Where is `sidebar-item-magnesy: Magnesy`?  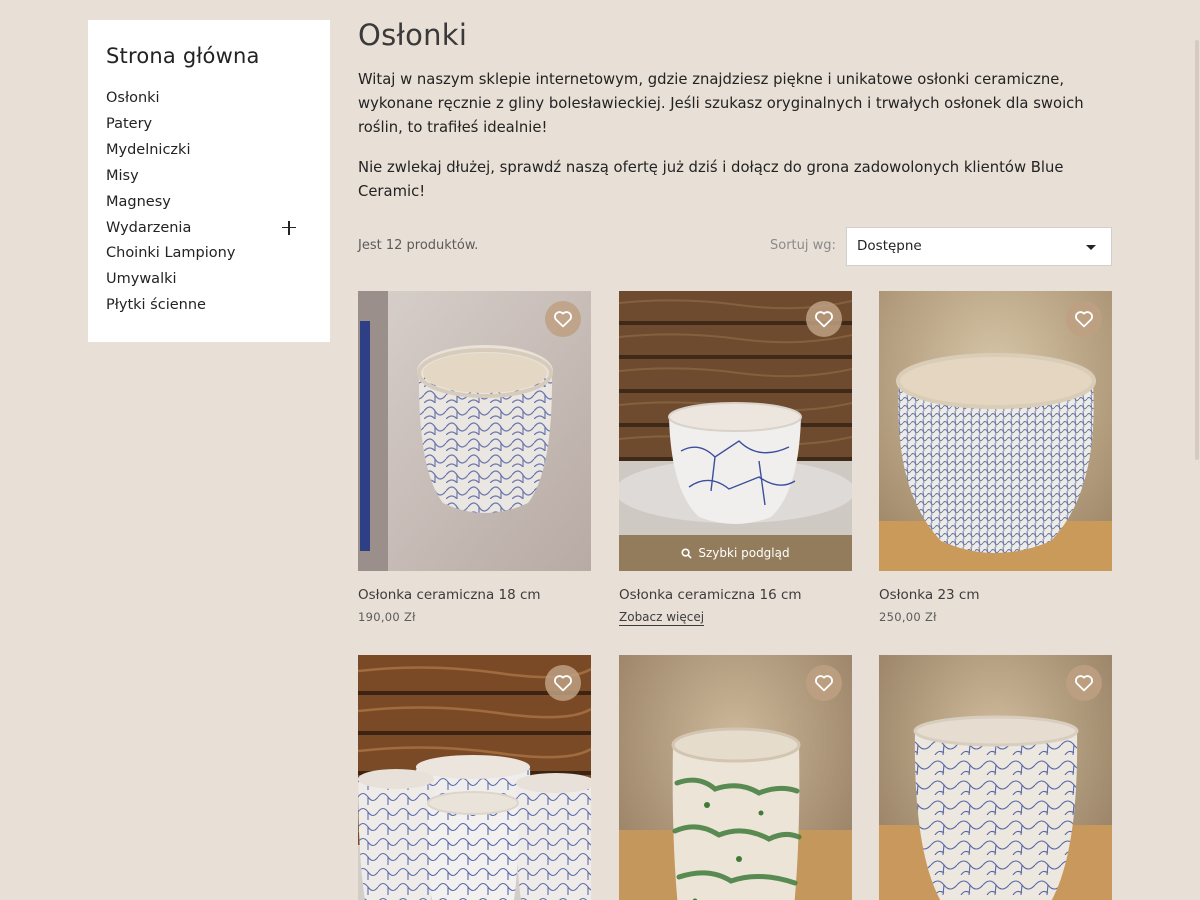 sidebar-item-magnesy: Magnesy is located at coordinates (209, 203).